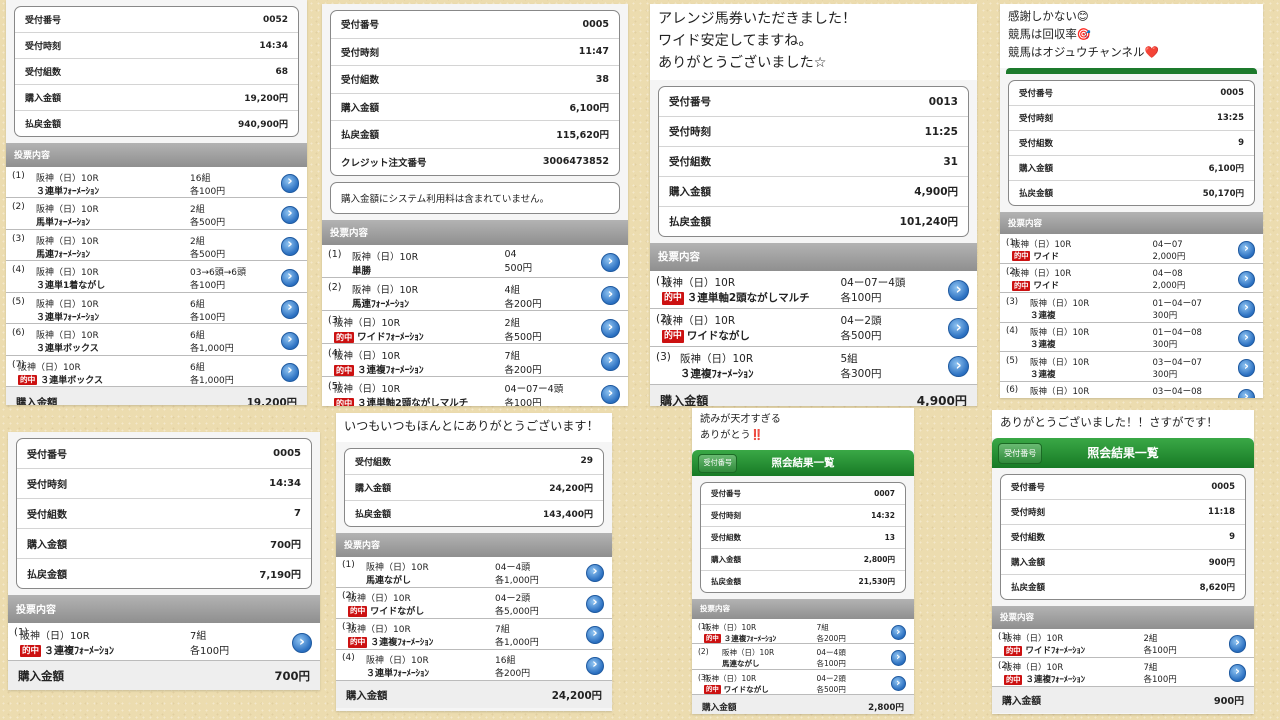  What do you see at coordinates (156, 371) in the screenshot?
I see `bet-row: (7) 阪神（日）10R 的中 ３連単ボックス 6組 各1,000円 ›` at bounding box center [156, 371].